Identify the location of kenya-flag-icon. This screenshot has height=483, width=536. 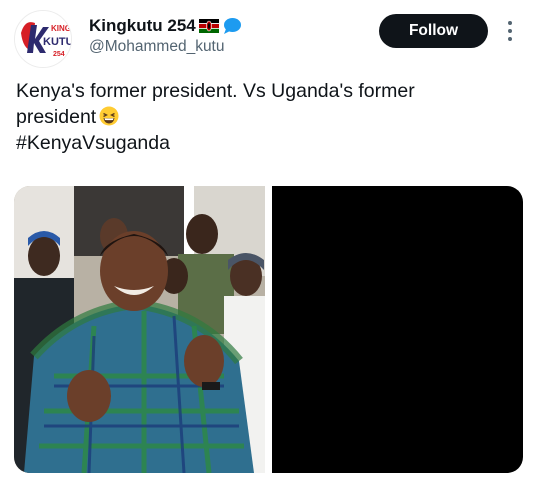
(208, 26).